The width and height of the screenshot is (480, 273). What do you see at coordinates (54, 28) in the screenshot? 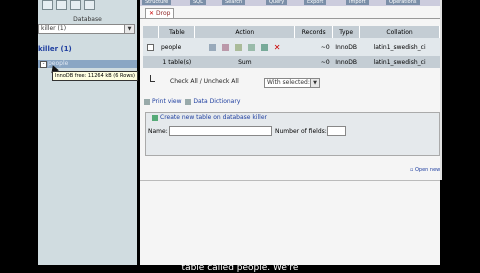
I see `database-select-value: killer (1)` at bounding box center [54, 28].